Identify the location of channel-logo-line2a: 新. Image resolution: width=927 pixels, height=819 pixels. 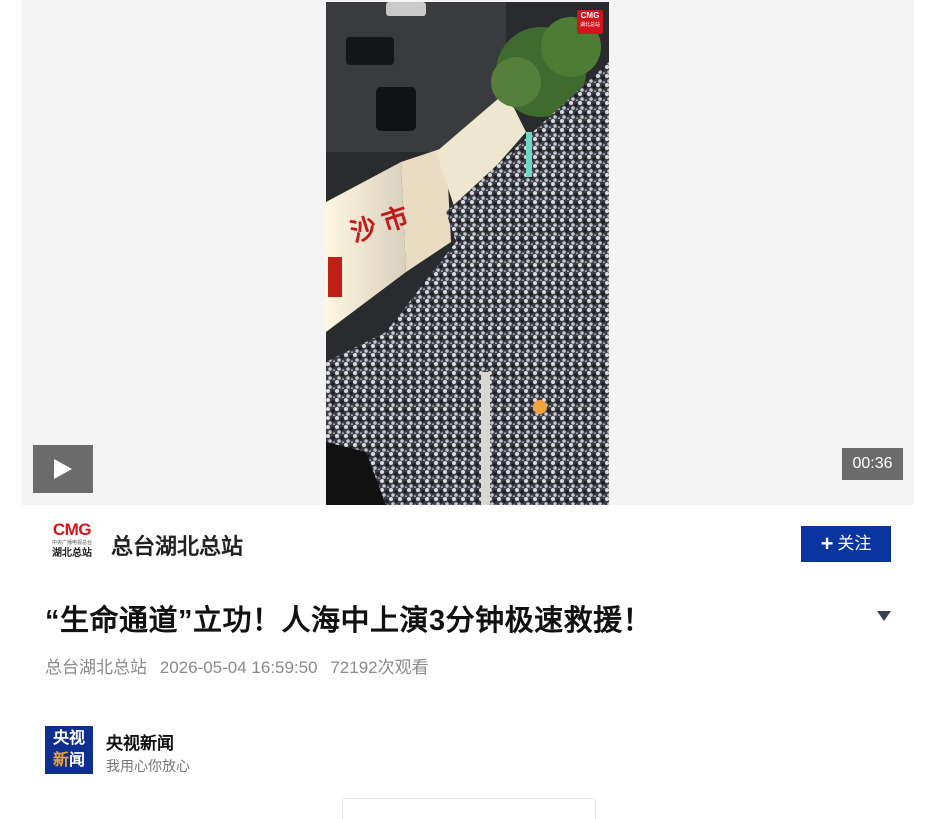
(60, 760).